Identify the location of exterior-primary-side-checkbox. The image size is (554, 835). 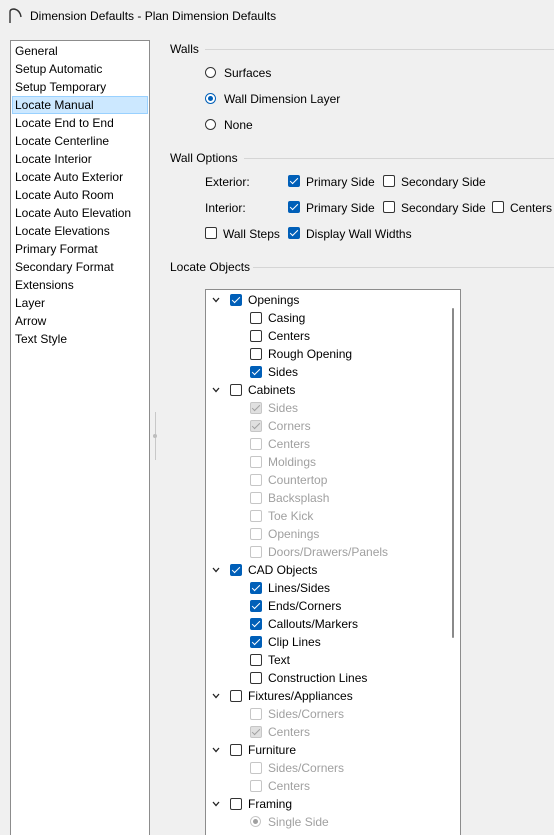
(294, 181).